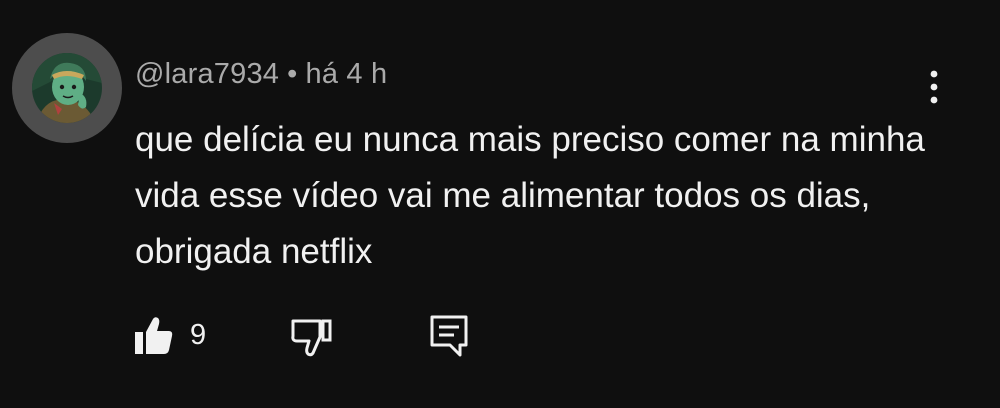 This screenshot has height=408, width=1000. Describe the element at coordinates (67, 88) in the screenshot. I see `avatar` at that location.